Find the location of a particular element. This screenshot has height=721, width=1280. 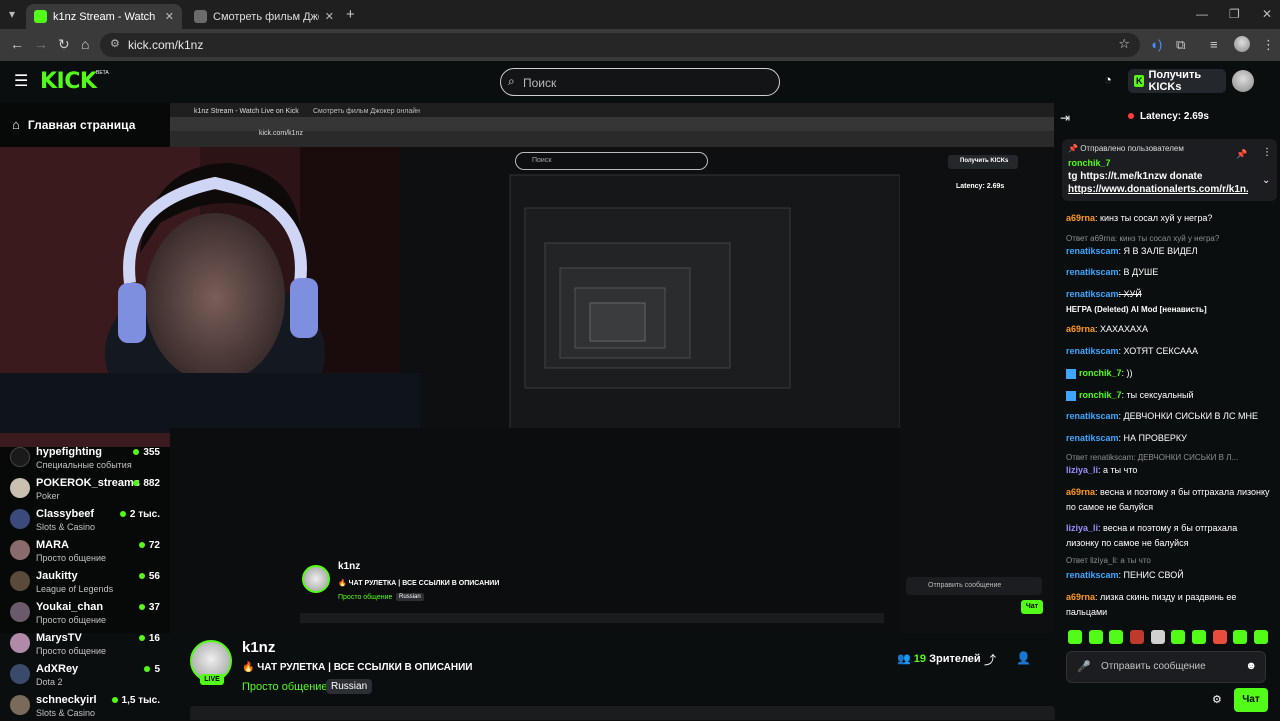

window-close-button: ✕ is located at coordinates (1267, 14).